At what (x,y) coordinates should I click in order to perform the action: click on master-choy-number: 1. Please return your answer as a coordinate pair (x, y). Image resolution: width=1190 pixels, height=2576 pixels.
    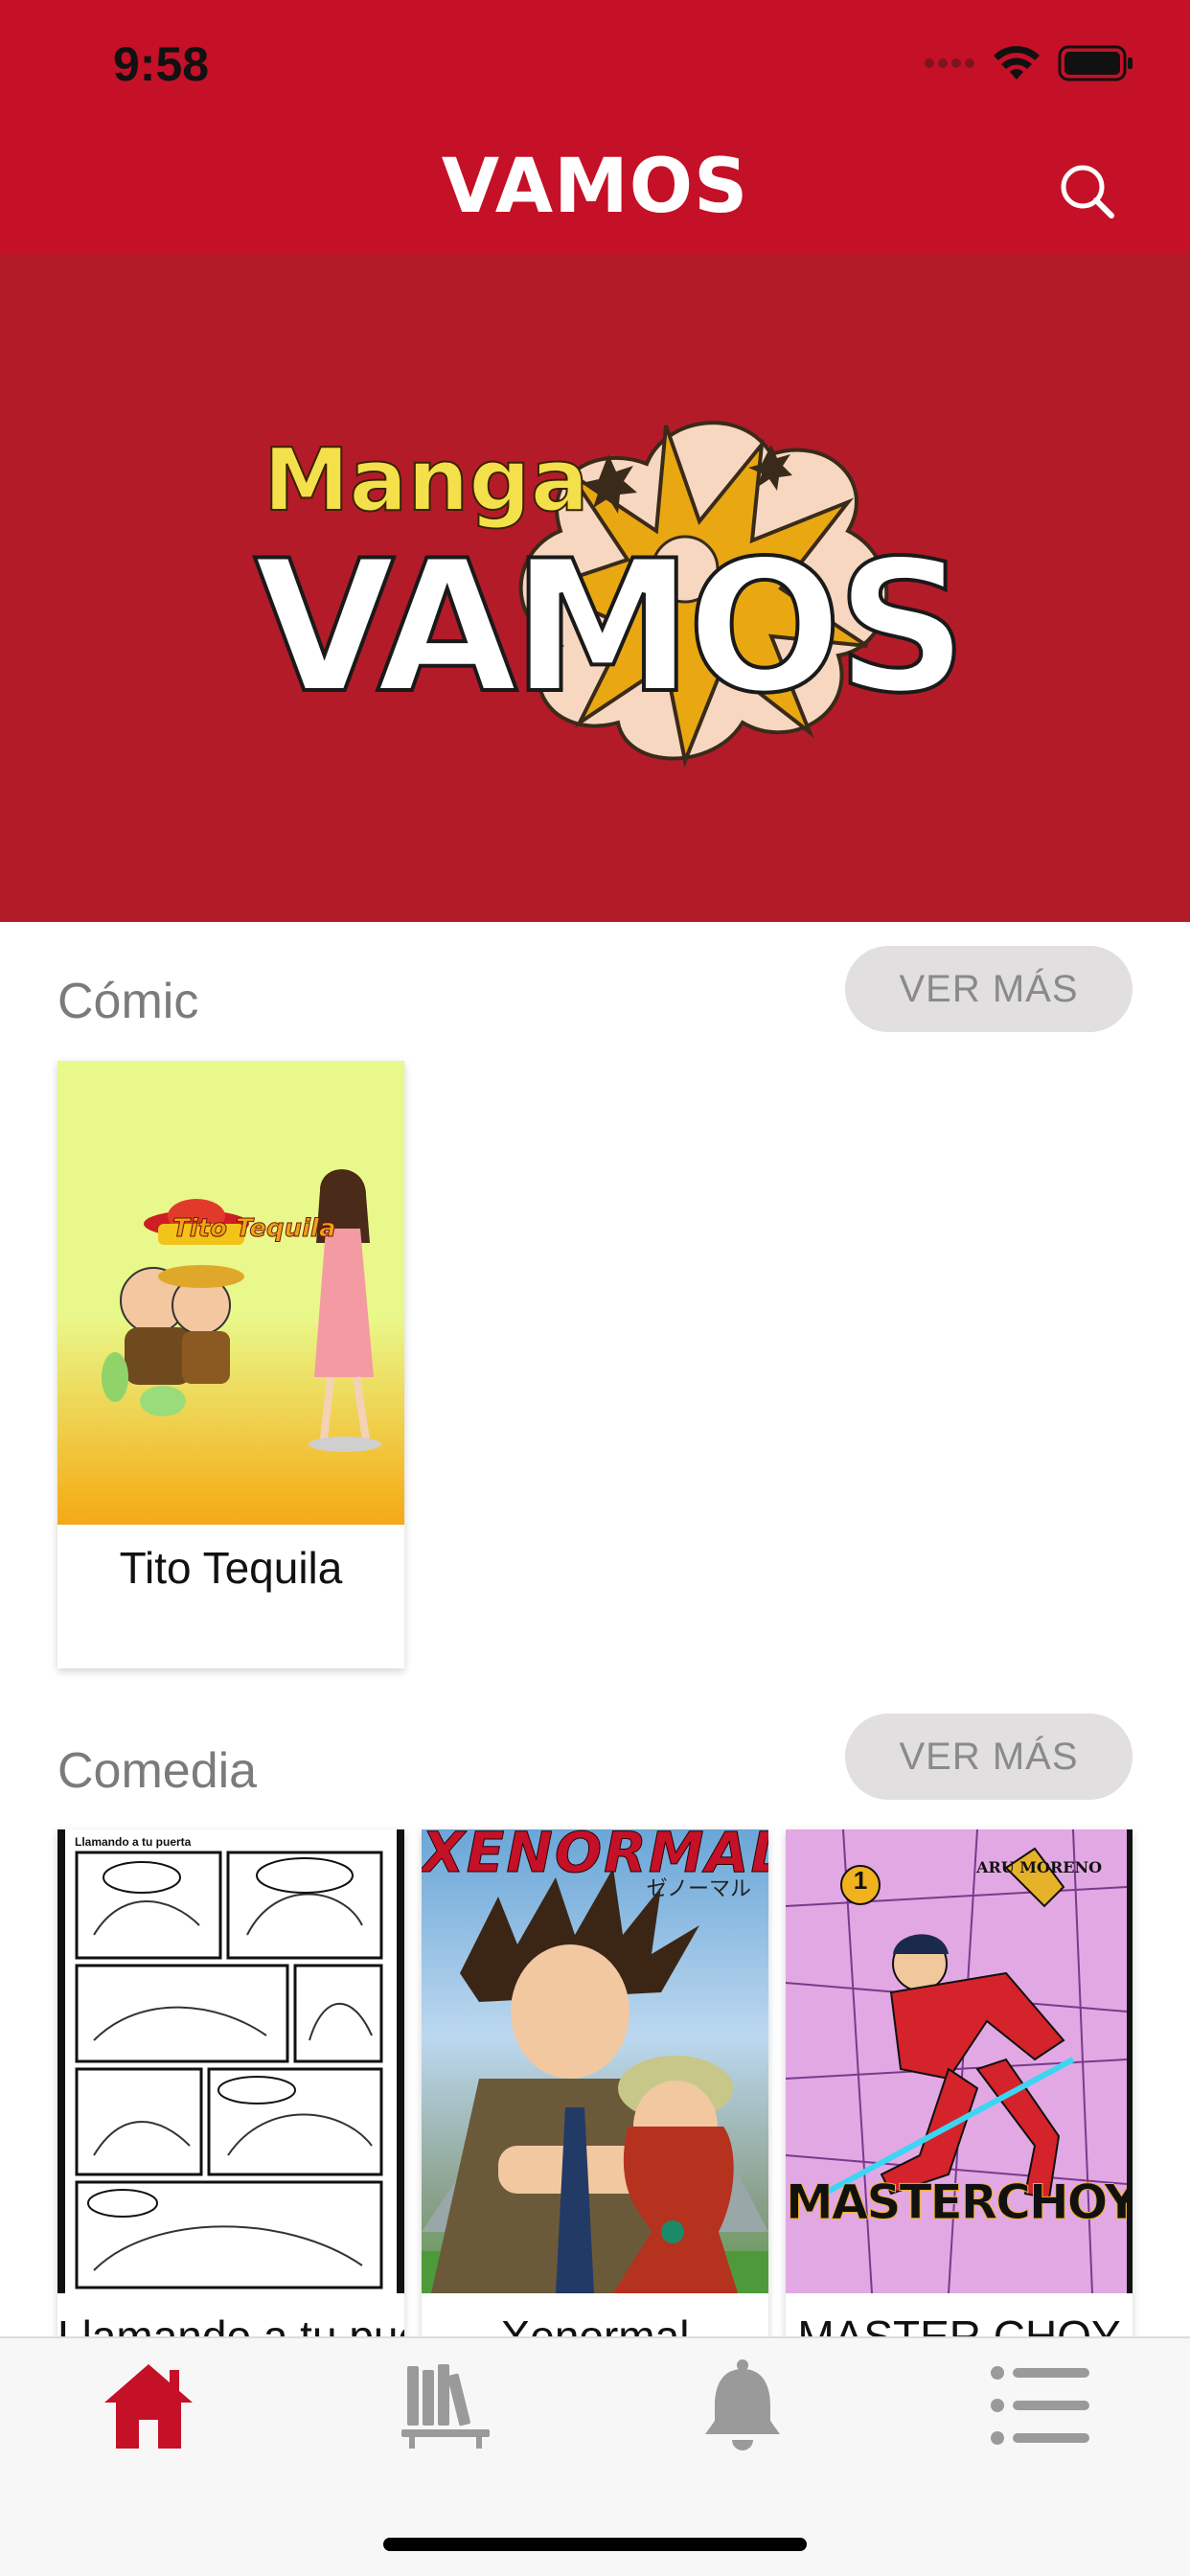
    Looking at the image, I should click on (860, 1880).